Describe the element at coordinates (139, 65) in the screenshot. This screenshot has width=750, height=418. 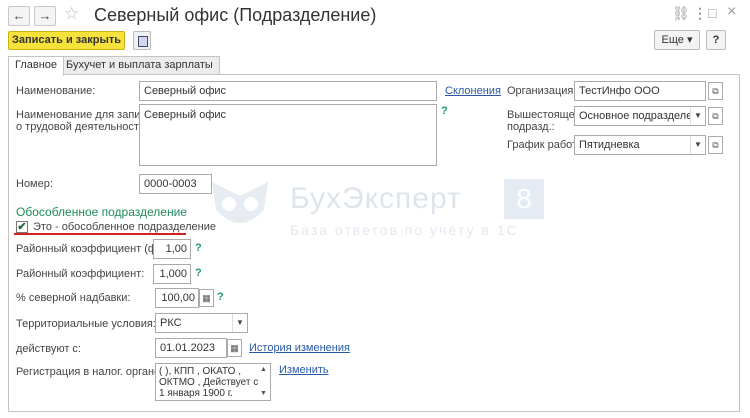
I see `tab-accounting: Бухучет и выплата зарплаты` at that location.